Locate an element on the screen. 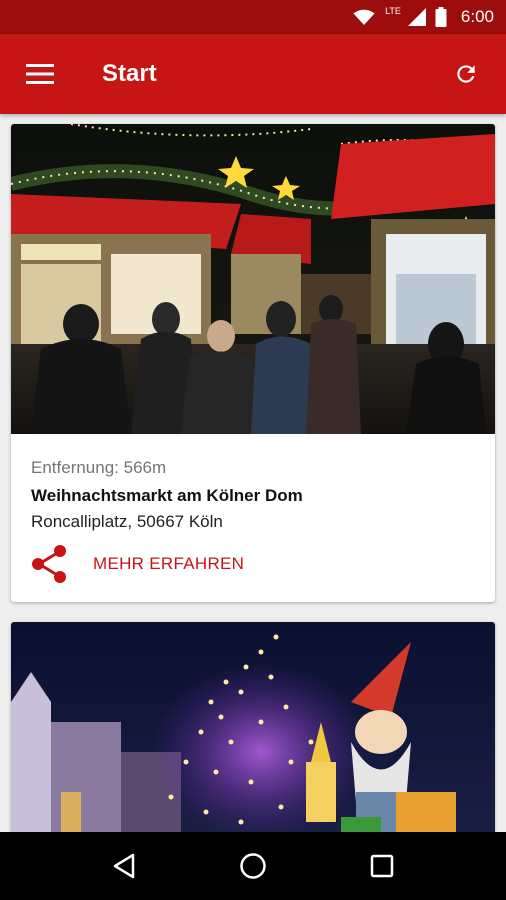  navigation-bar is located at coordinates (253, 866).